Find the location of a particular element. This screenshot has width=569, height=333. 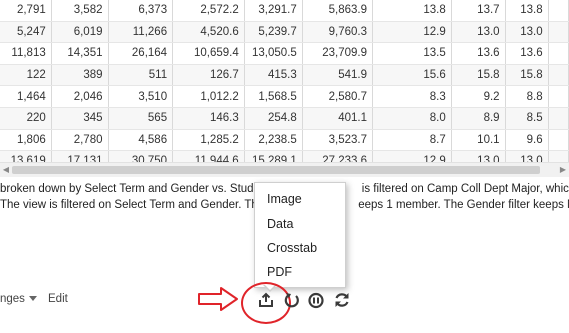

table-cell: 5,239.7 is located at coordinates (273, 32).